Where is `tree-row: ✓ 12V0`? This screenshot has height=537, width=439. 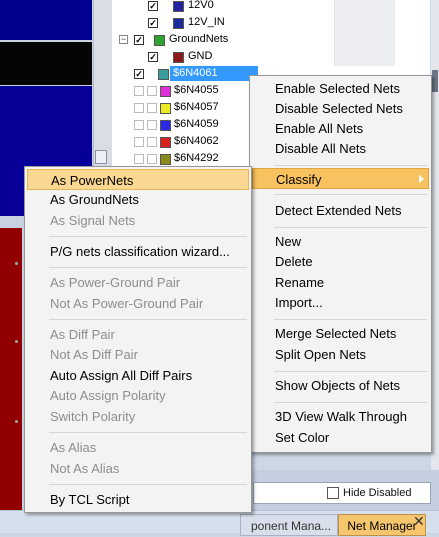 tree-row: ✓ 12V0 is located at coordinates (271, 7).